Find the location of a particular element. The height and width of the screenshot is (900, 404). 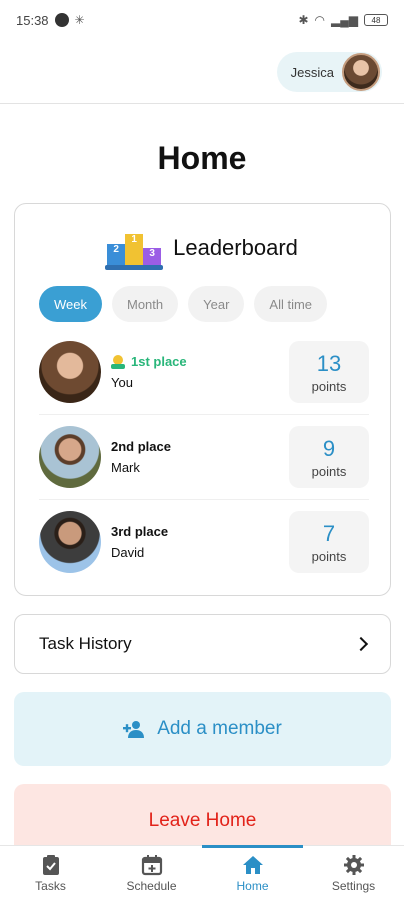

points-badge: 7 points is located at coordinates (329, 542).